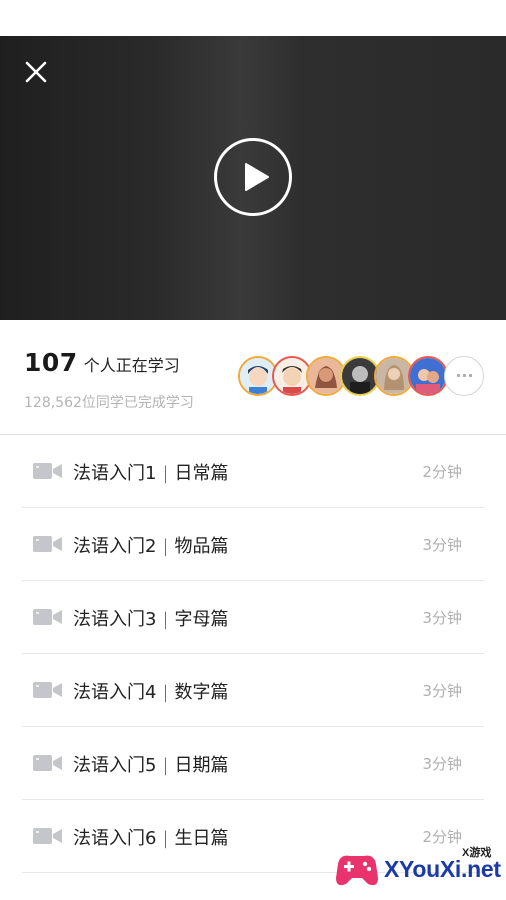 The width and height of the screenshot is (506, 900). What do you see at coordinates (253, 617) in the screenshot?
I see `lesson-item-3: 法语入门3 | 字母篇 3分钟` at bounding box center [253, 617].